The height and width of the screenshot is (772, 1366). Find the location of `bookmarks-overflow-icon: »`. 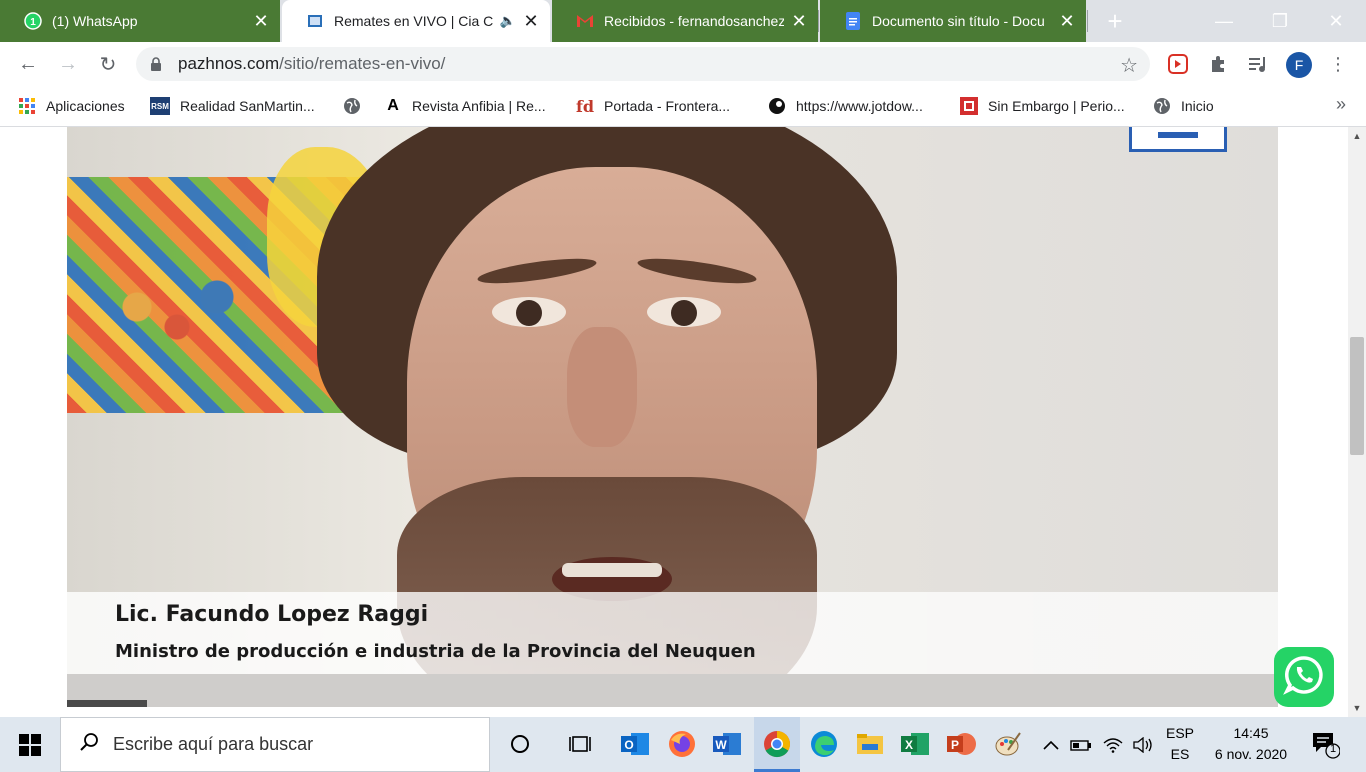

bookmarks-overflow-icon: » is located at coordinates (1341, 104).